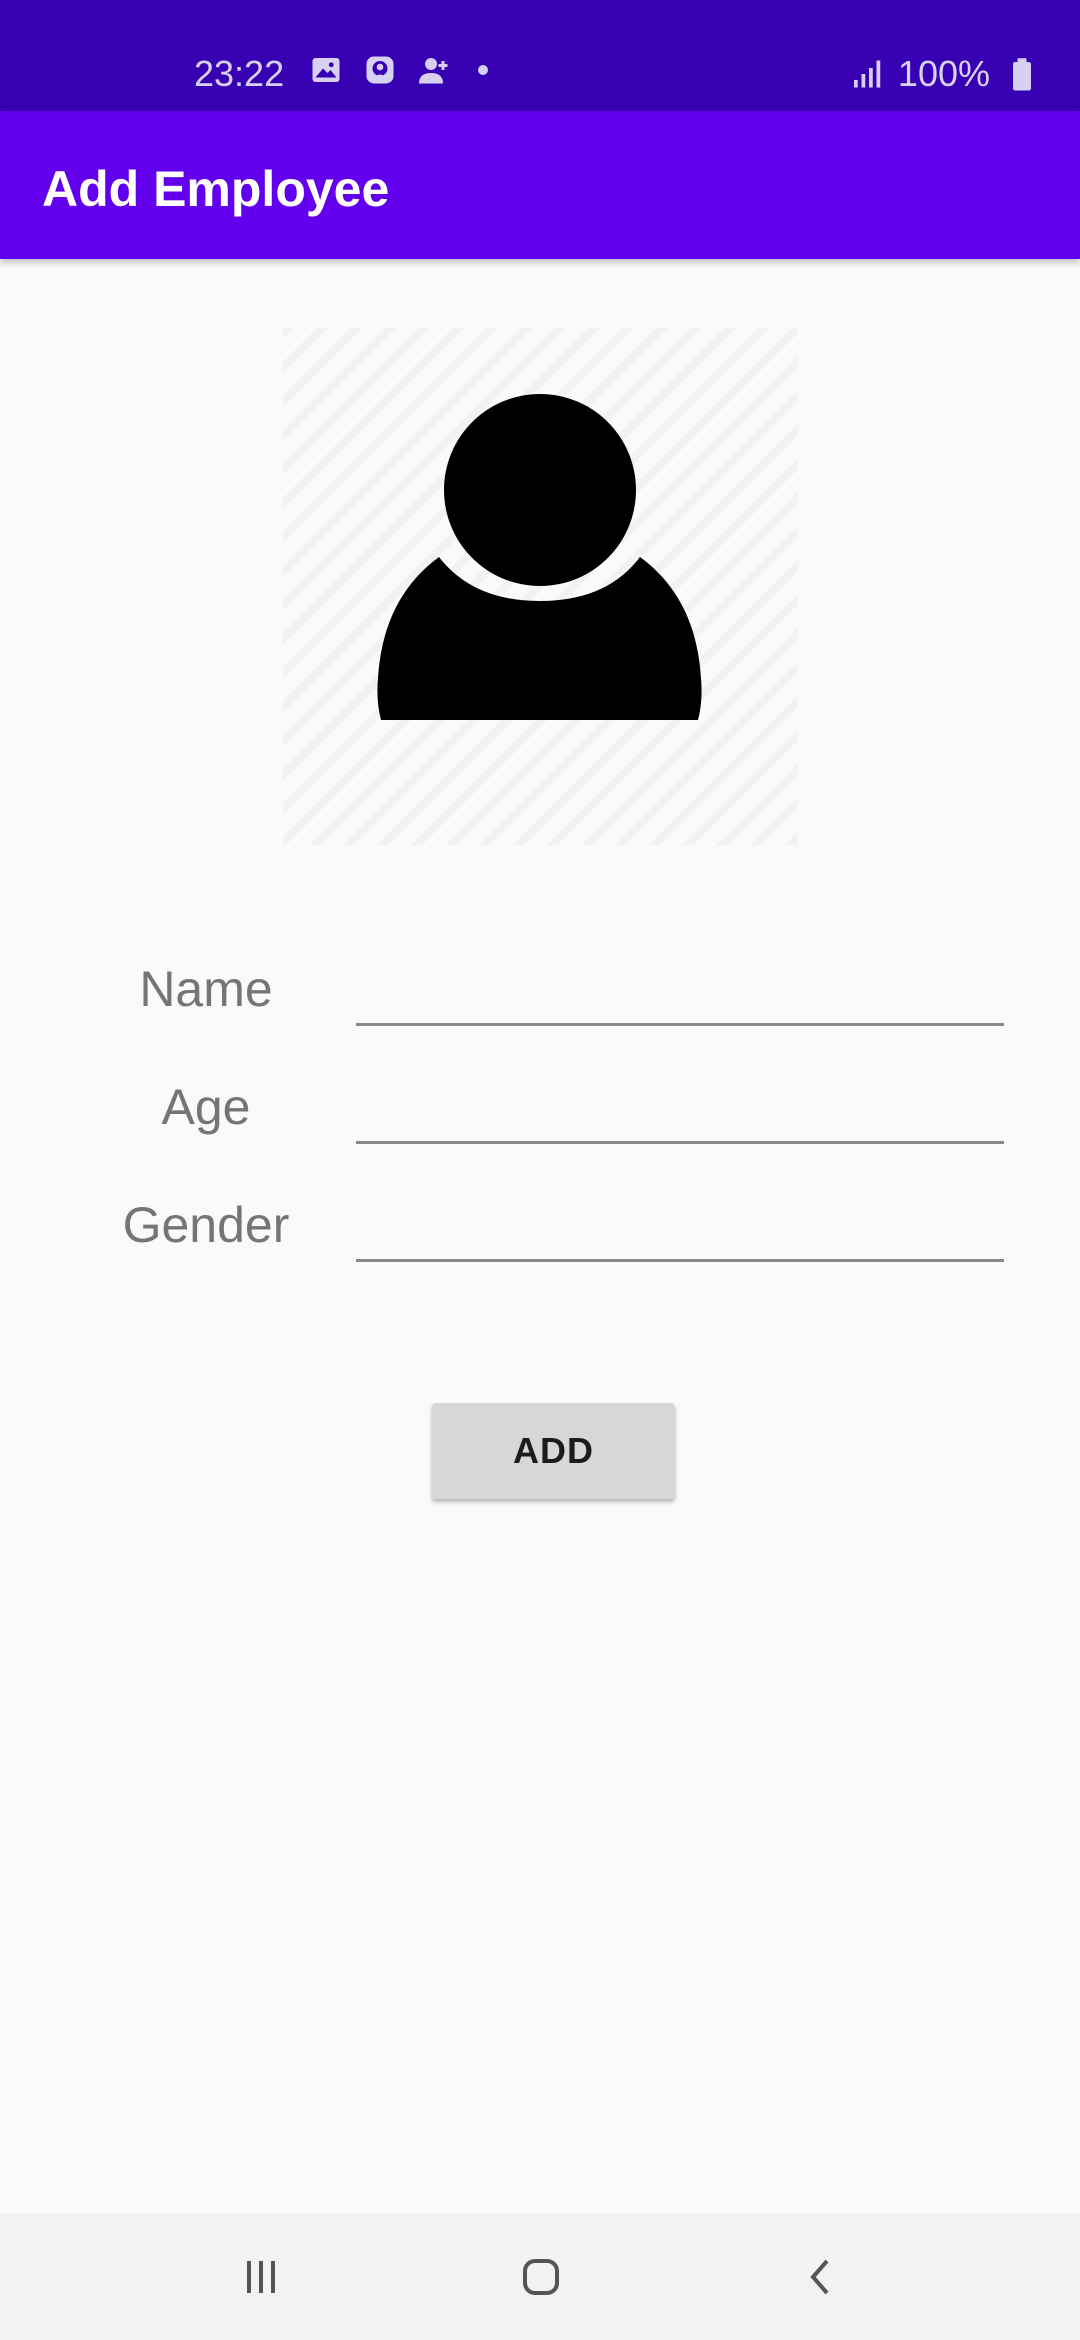 This screenshot has height=2340, width=1080. I want to click on employee-photo, so click(540, 586).